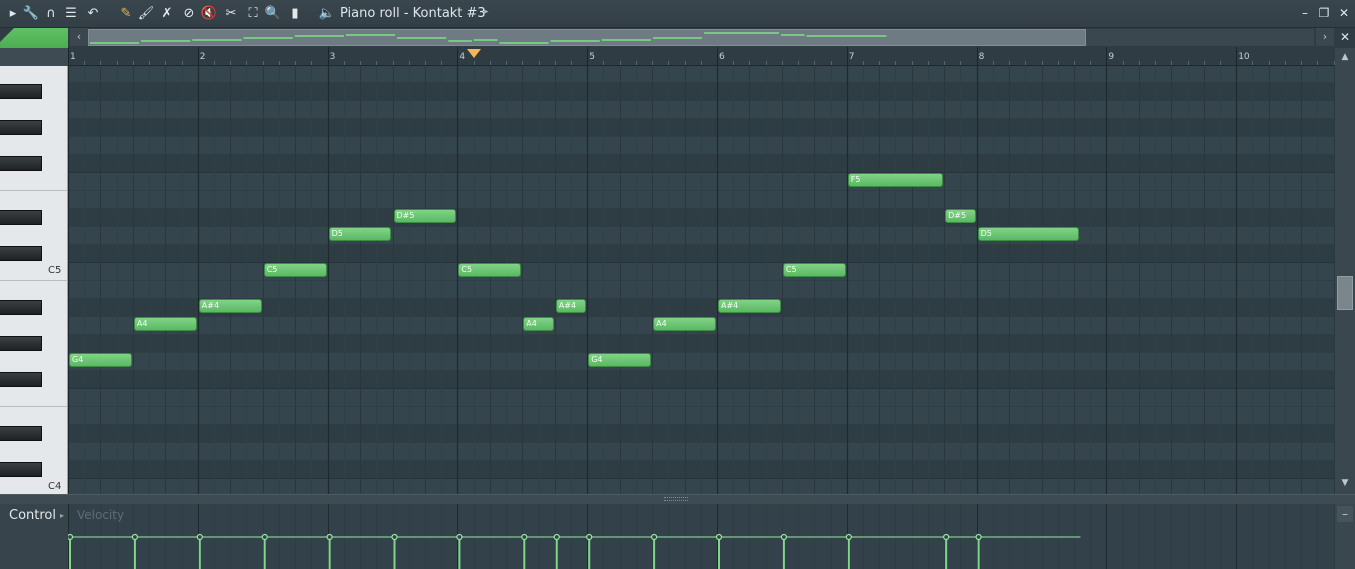  Describe the element at coordinates (253, 14) in the screenshot. I see `select-icon: ⛶` at that location.